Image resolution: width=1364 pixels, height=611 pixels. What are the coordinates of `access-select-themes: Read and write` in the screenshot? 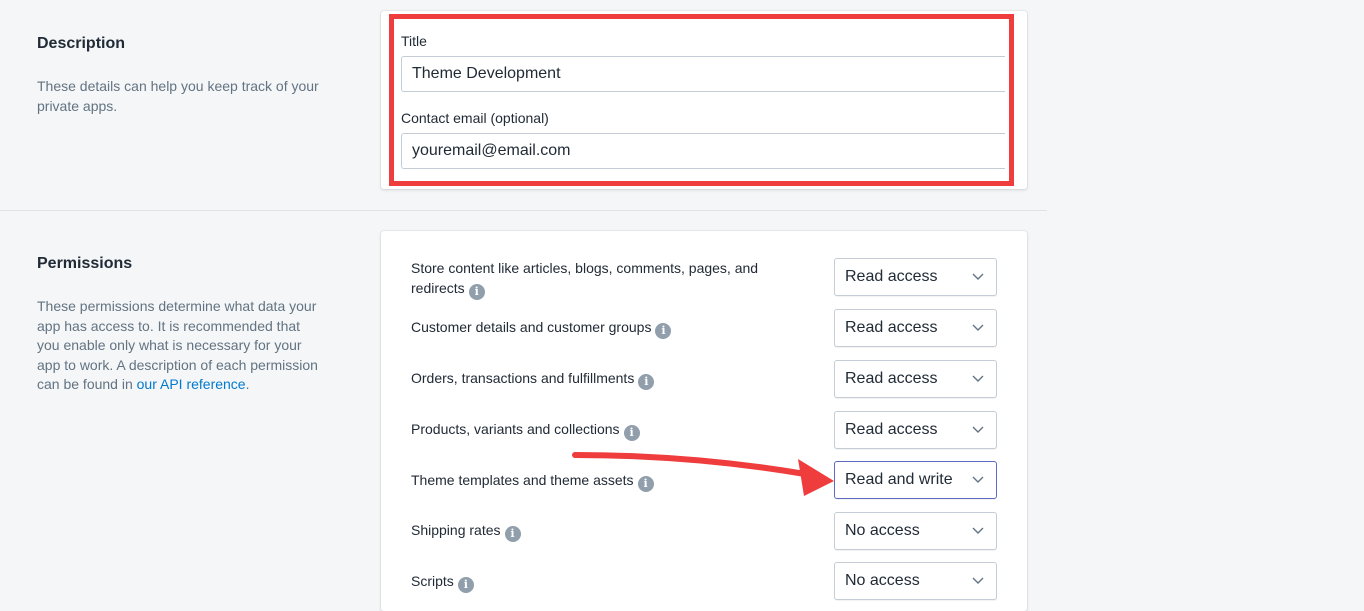 It's located at (915, 480).